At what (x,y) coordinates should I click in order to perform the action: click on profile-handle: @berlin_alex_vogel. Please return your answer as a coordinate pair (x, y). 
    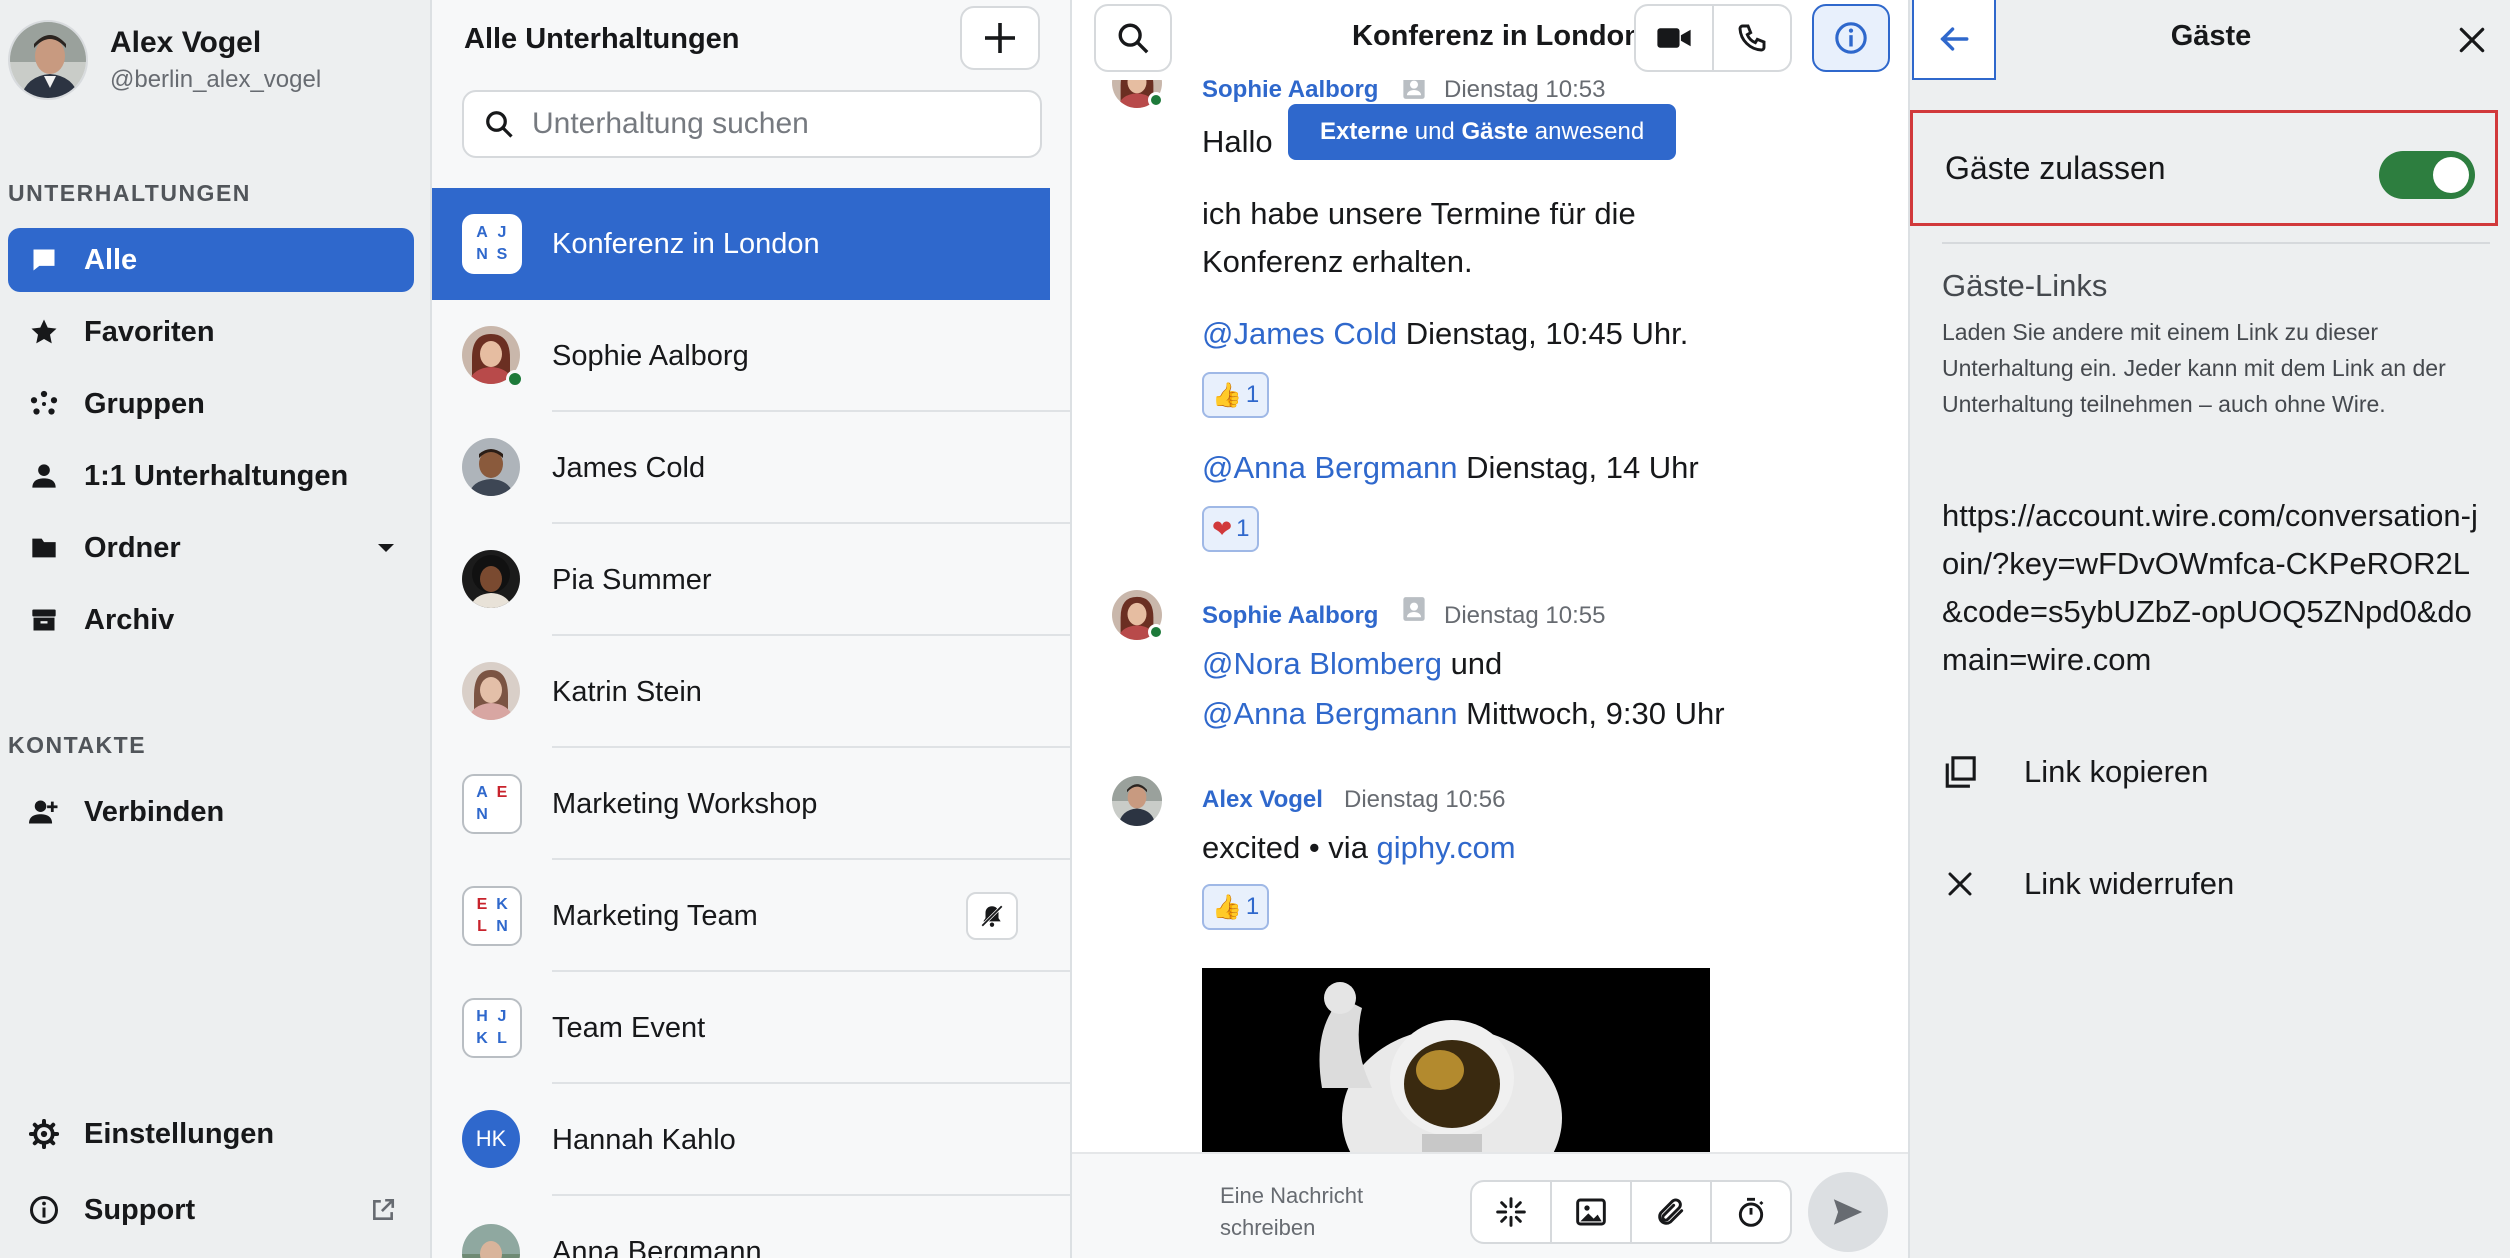
    Looking at the image, I should click on (216, 79).